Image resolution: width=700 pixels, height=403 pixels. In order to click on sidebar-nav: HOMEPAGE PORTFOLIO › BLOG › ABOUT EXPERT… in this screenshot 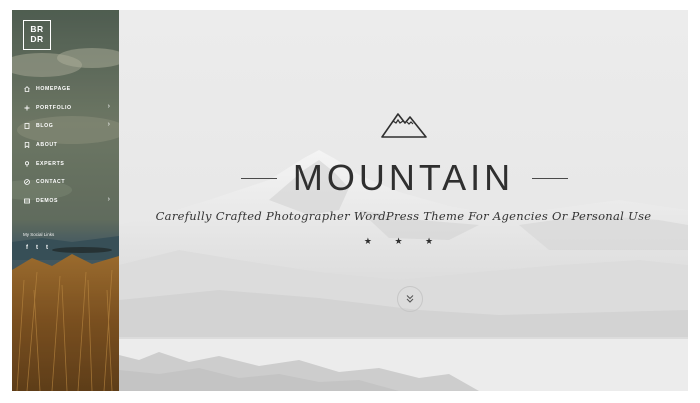, I will do `click(65, 145)`.